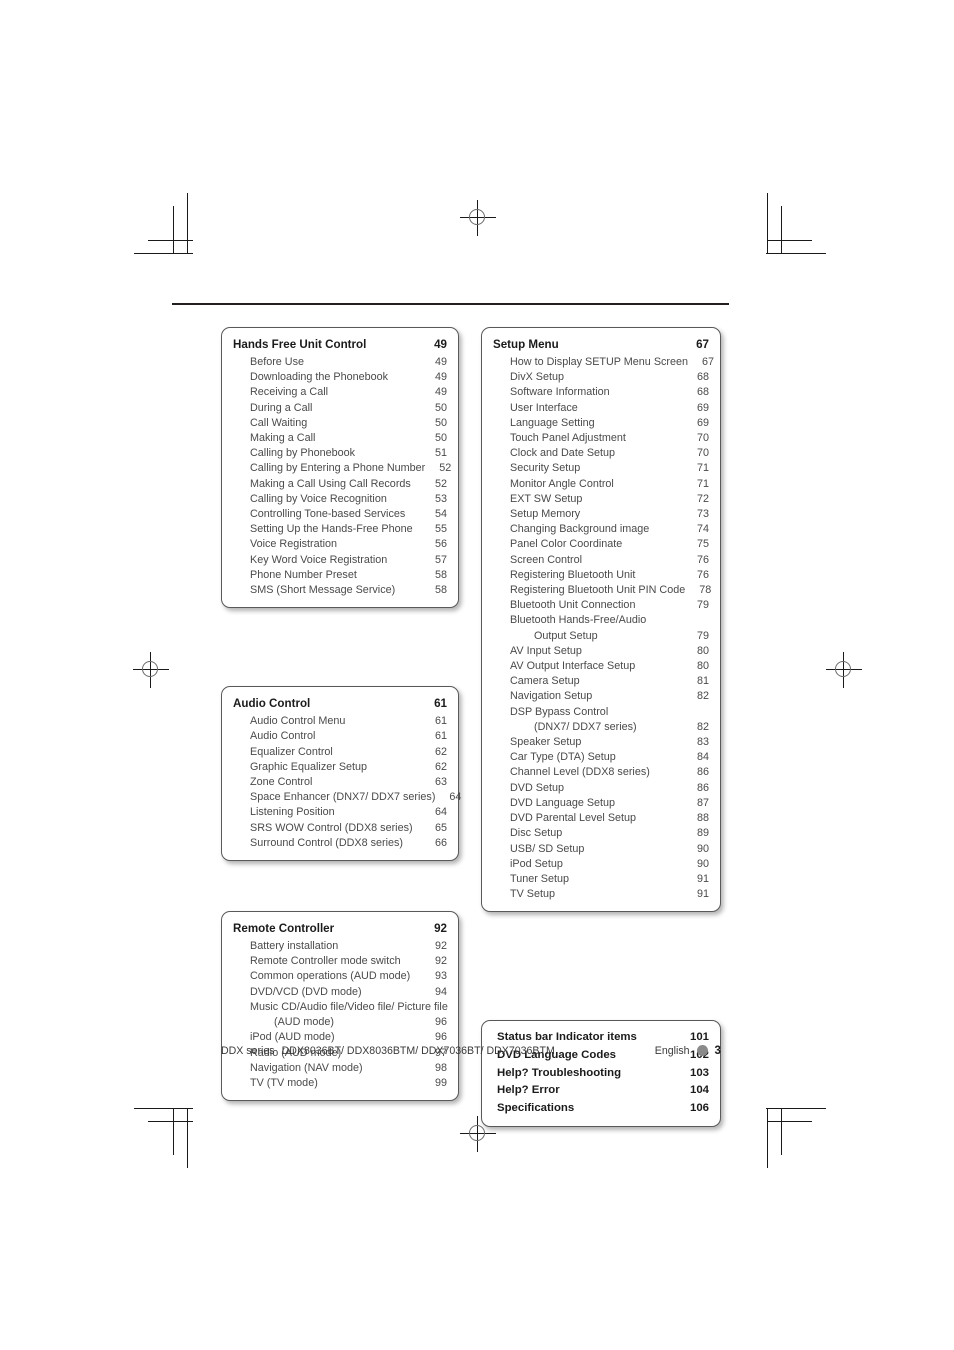  I want to click on toc-entry: Tuner Setup 91, so click(601, 879).